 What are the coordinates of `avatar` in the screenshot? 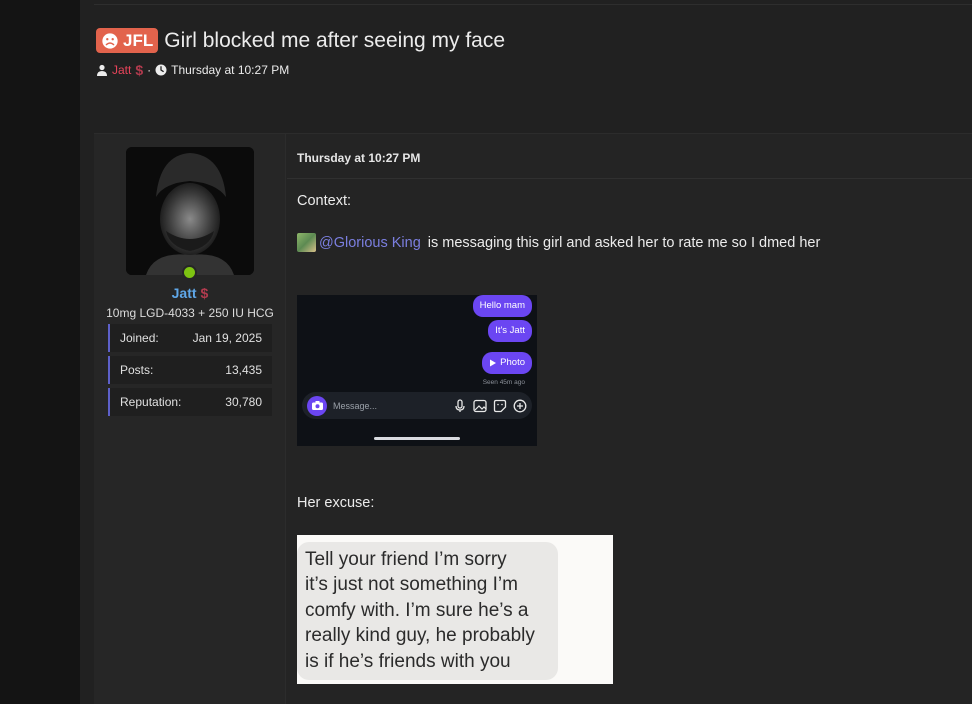 It's located at (190, 211).